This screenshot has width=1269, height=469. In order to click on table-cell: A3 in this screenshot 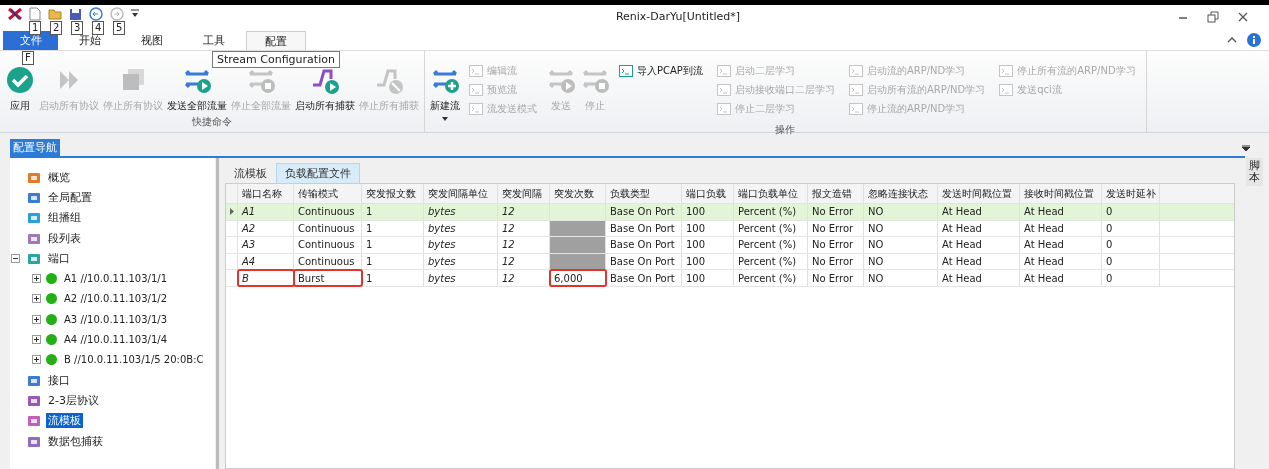, I will do `click(266, 245)`.